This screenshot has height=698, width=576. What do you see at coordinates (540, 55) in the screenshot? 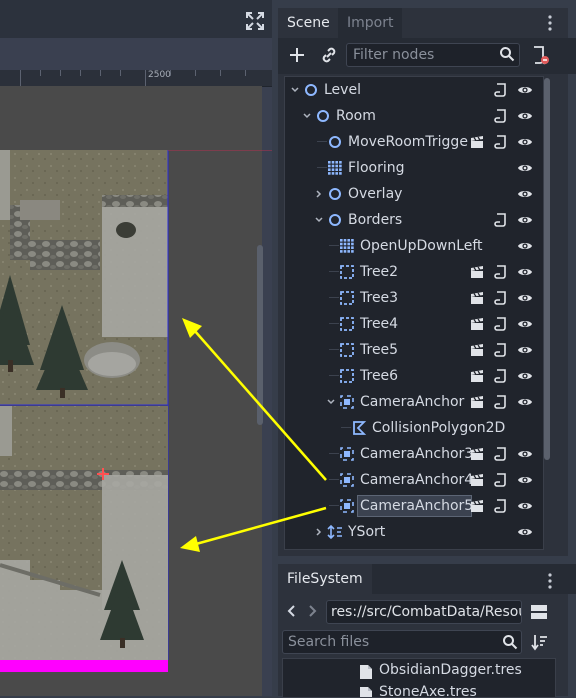
I see `attach-script-icon` at bounding box center [540, 55].